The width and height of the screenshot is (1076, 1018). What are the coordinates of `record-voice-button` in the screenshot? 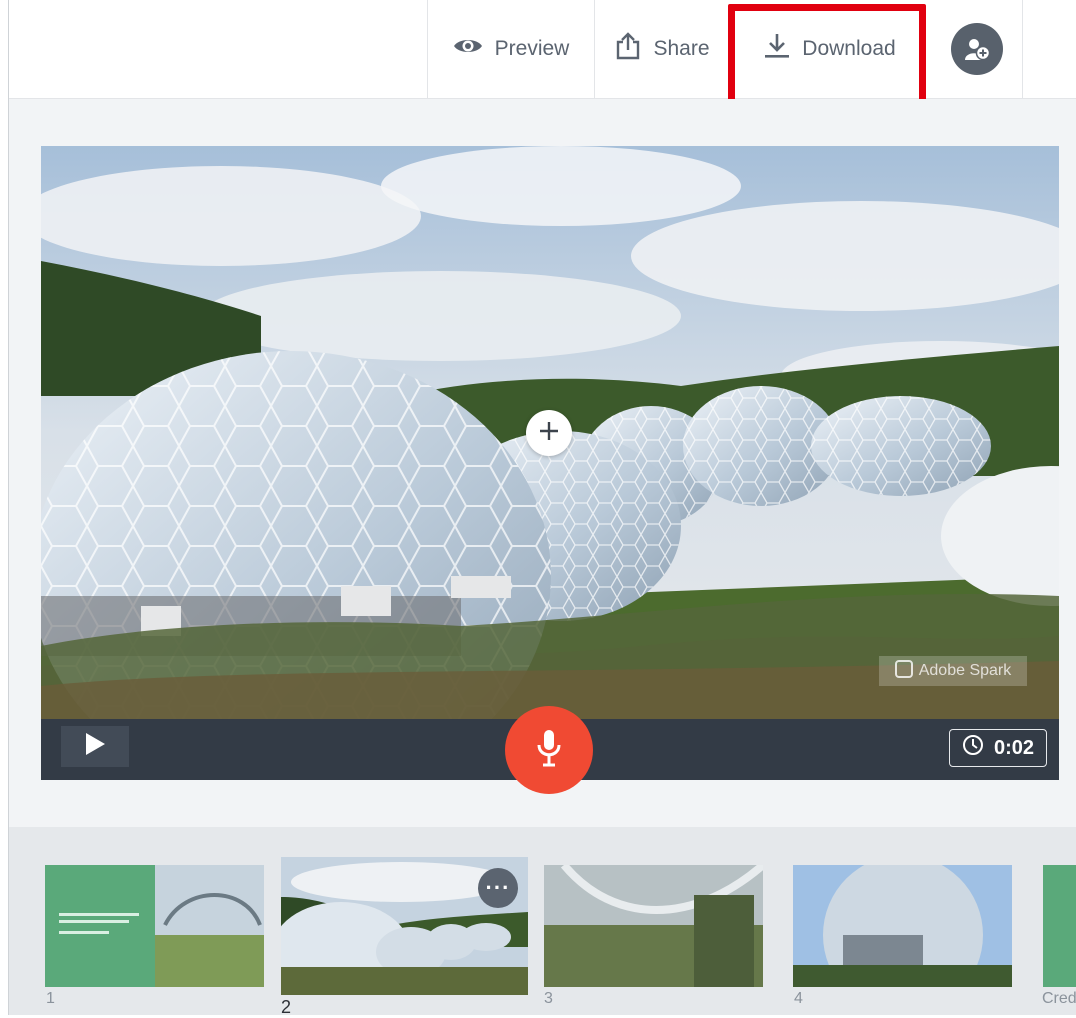 It's located at (549, 750).